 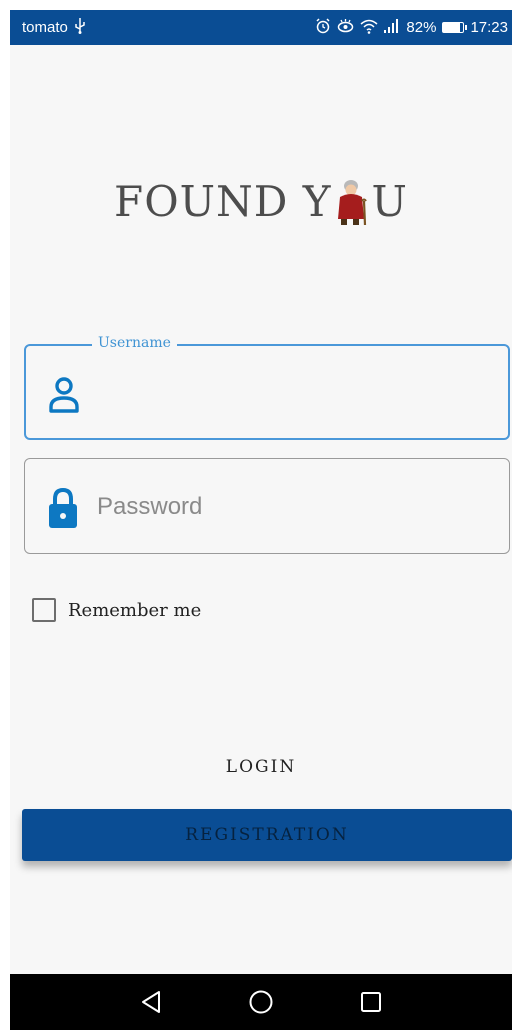 I want to click on status-right: 82% 17:23, so click(x=411, y=27).